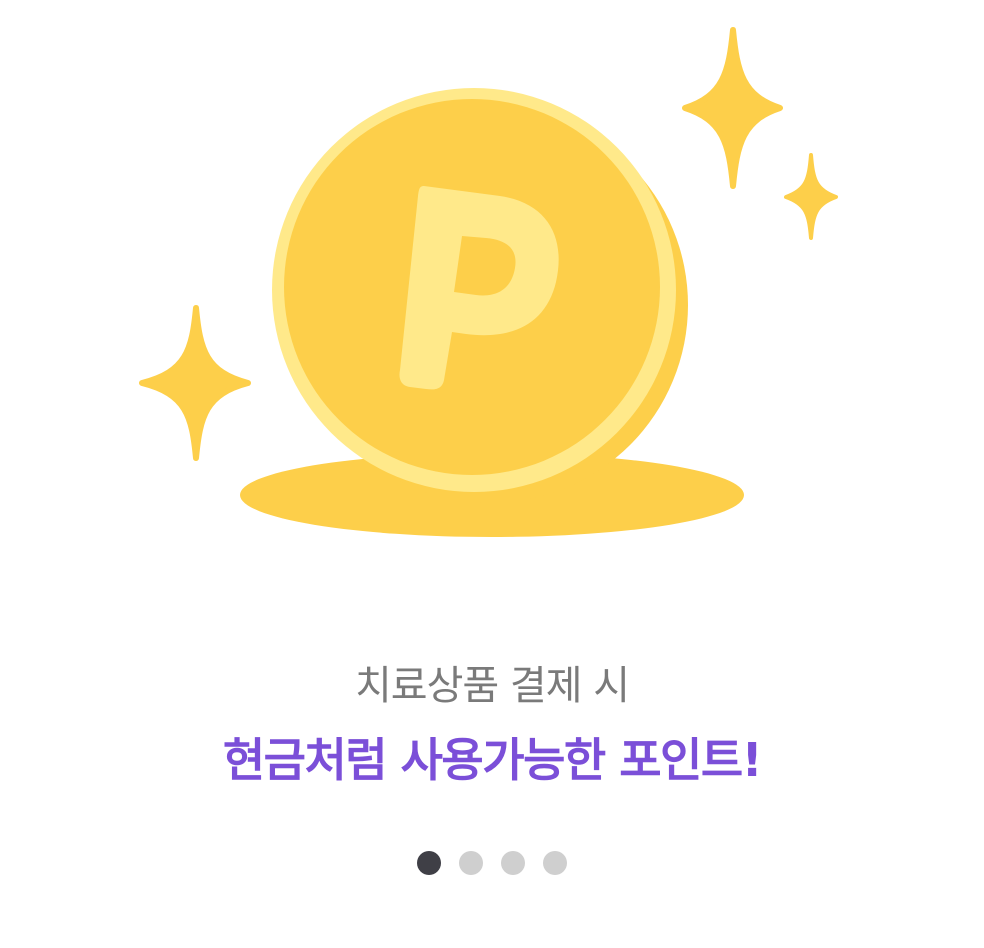  I want to click on sparkle-left-icon, so click(195, 383).